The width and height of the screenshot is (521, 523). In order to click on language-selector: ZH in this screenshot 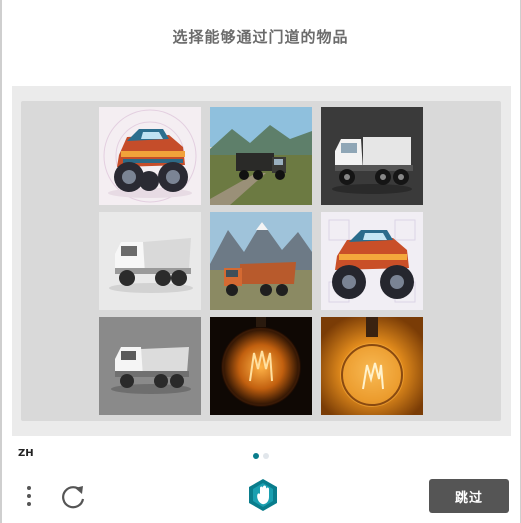, I will do `click(26, 453)`.